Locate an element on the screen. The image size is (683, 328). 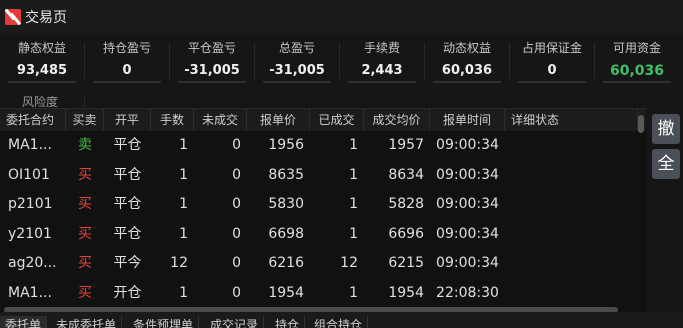
bottom-tabs: 委托单 未成委托单 条件预埋单 成交记录 持仓 组合持仓 is located at coordinates (341, 320).